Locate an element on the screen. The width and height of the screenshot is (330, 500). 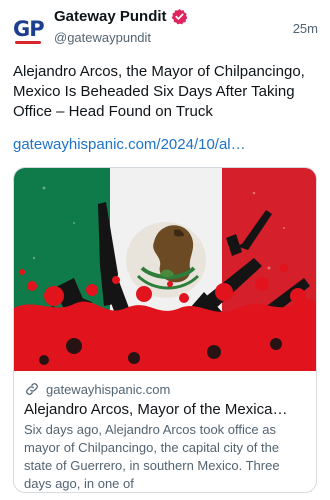
account-handle: @gatewaypundit is located at coordinates (102, 37).